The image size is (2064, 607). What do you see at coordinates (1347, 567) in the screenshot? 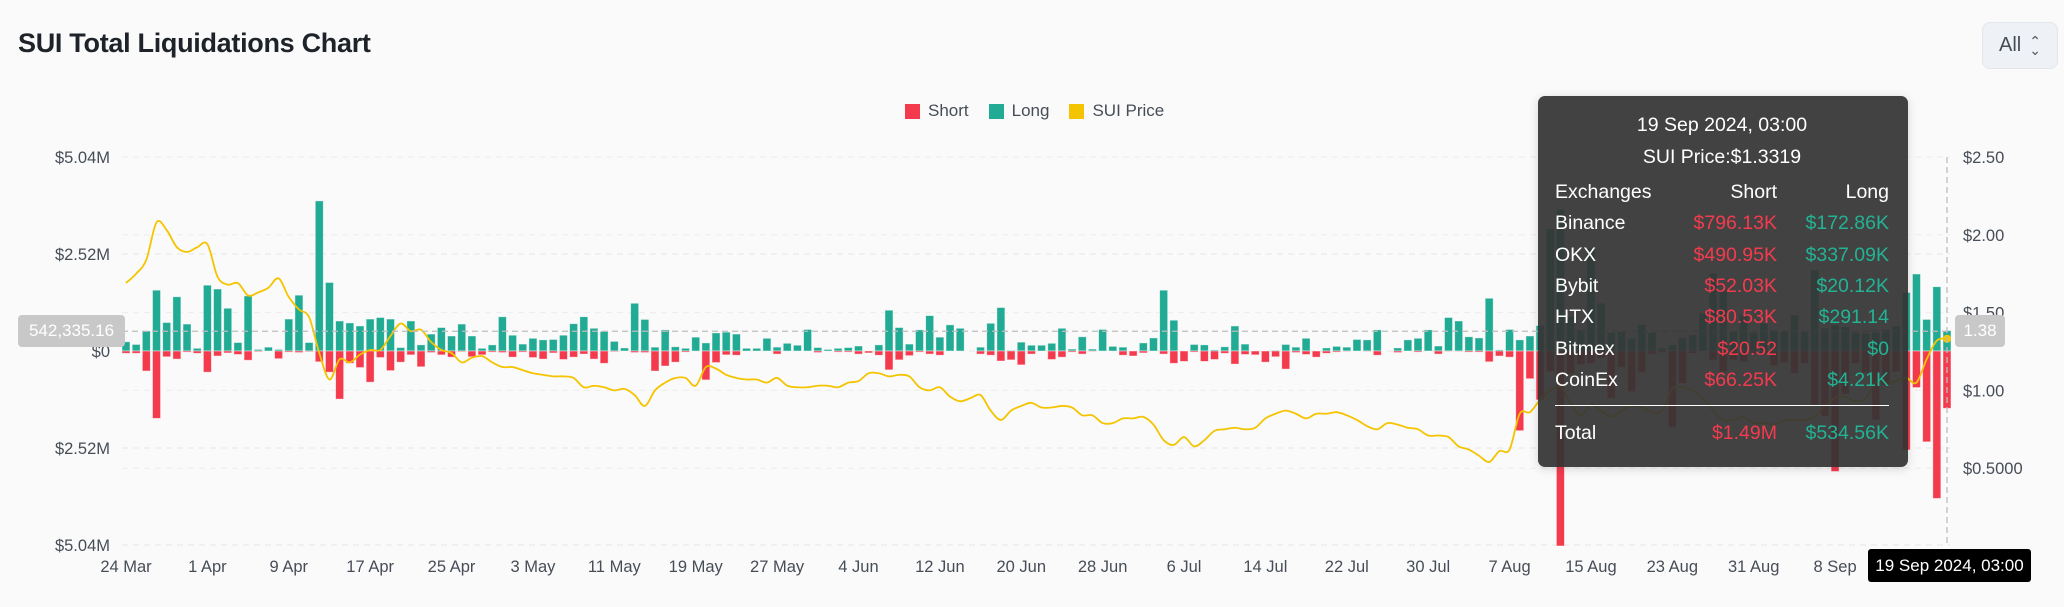
I see `x-axis-tick: 22 Jul` at bounding box center [1347, 567].